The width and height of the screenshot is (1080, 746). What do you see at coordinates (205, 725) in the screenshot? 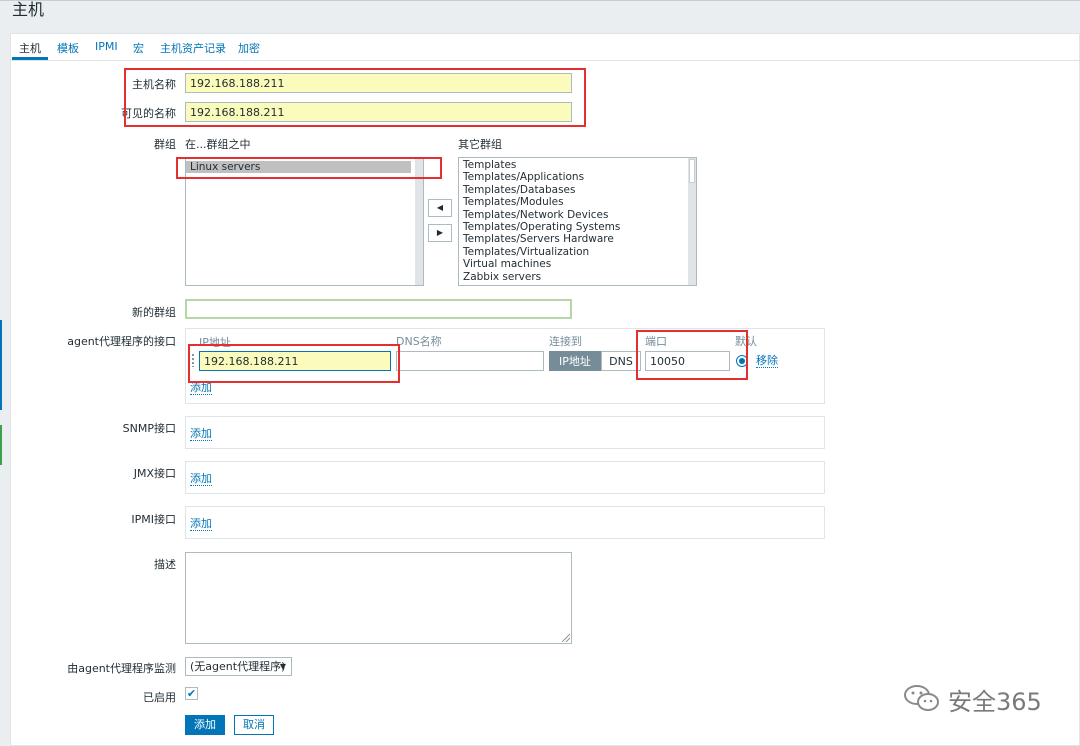
I see `add-button: 添加` at bounding box center [205, 725].